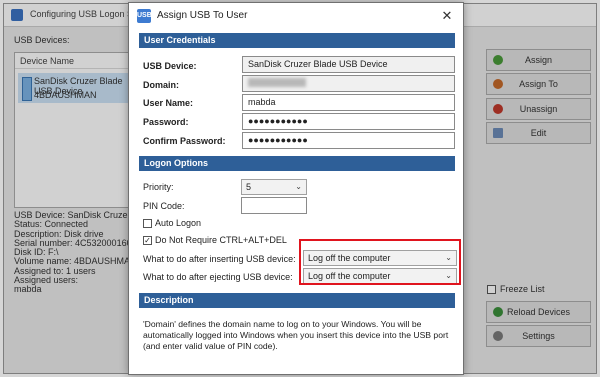 This screenshot has height=377, width=600. What do you see at coordinates (218, 277) in the screenshot?
I see `after-ejecting-label: What to do after ejecting USB device:` at bounding box center [218, 277].